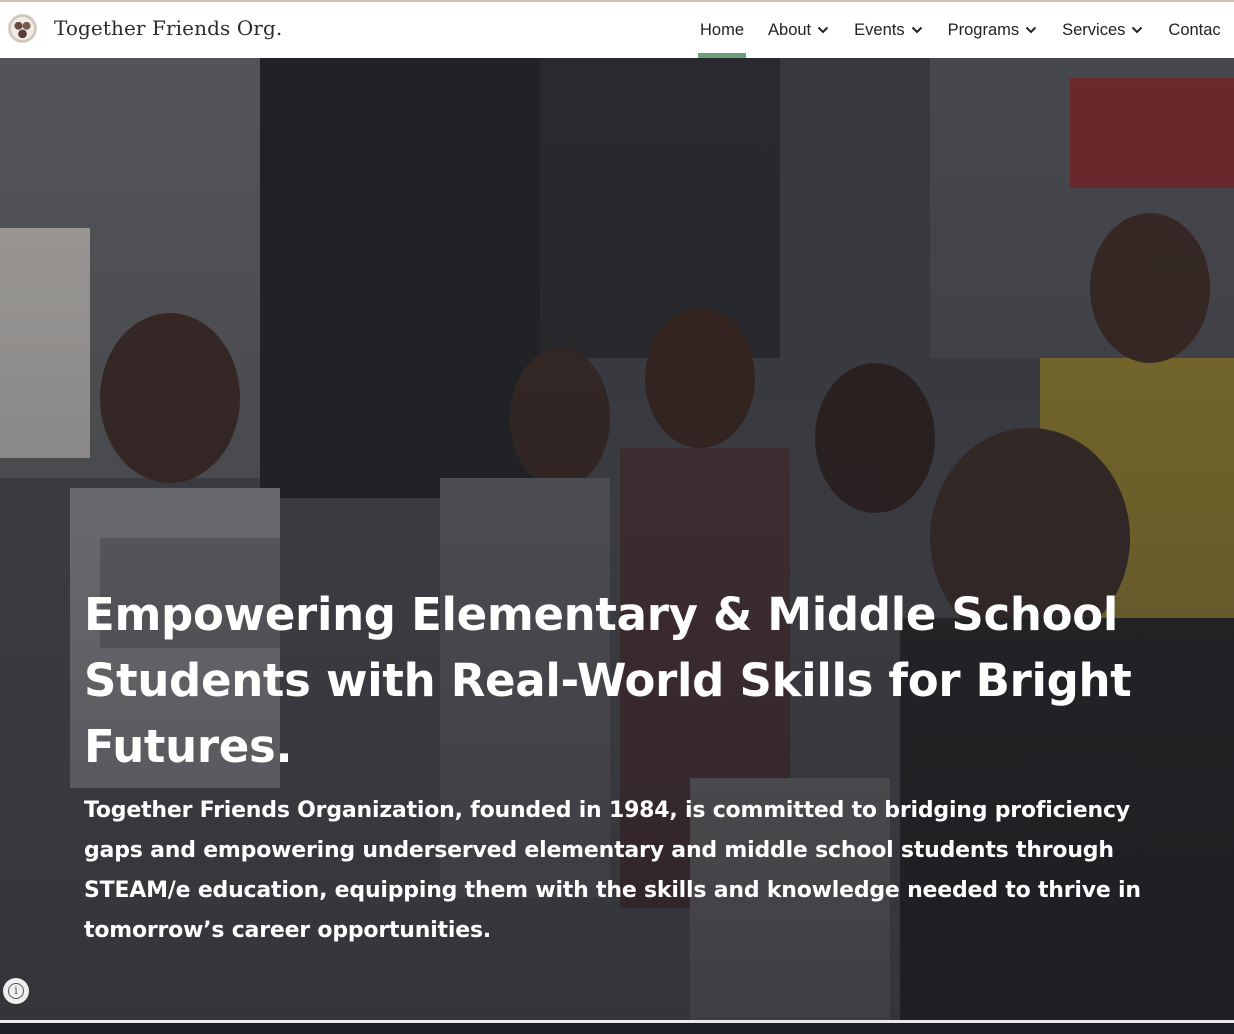 Image resolution: width=1234 pixels, height=1034 pixels. I want to click on nav-item-label: About, so click(790, 29).